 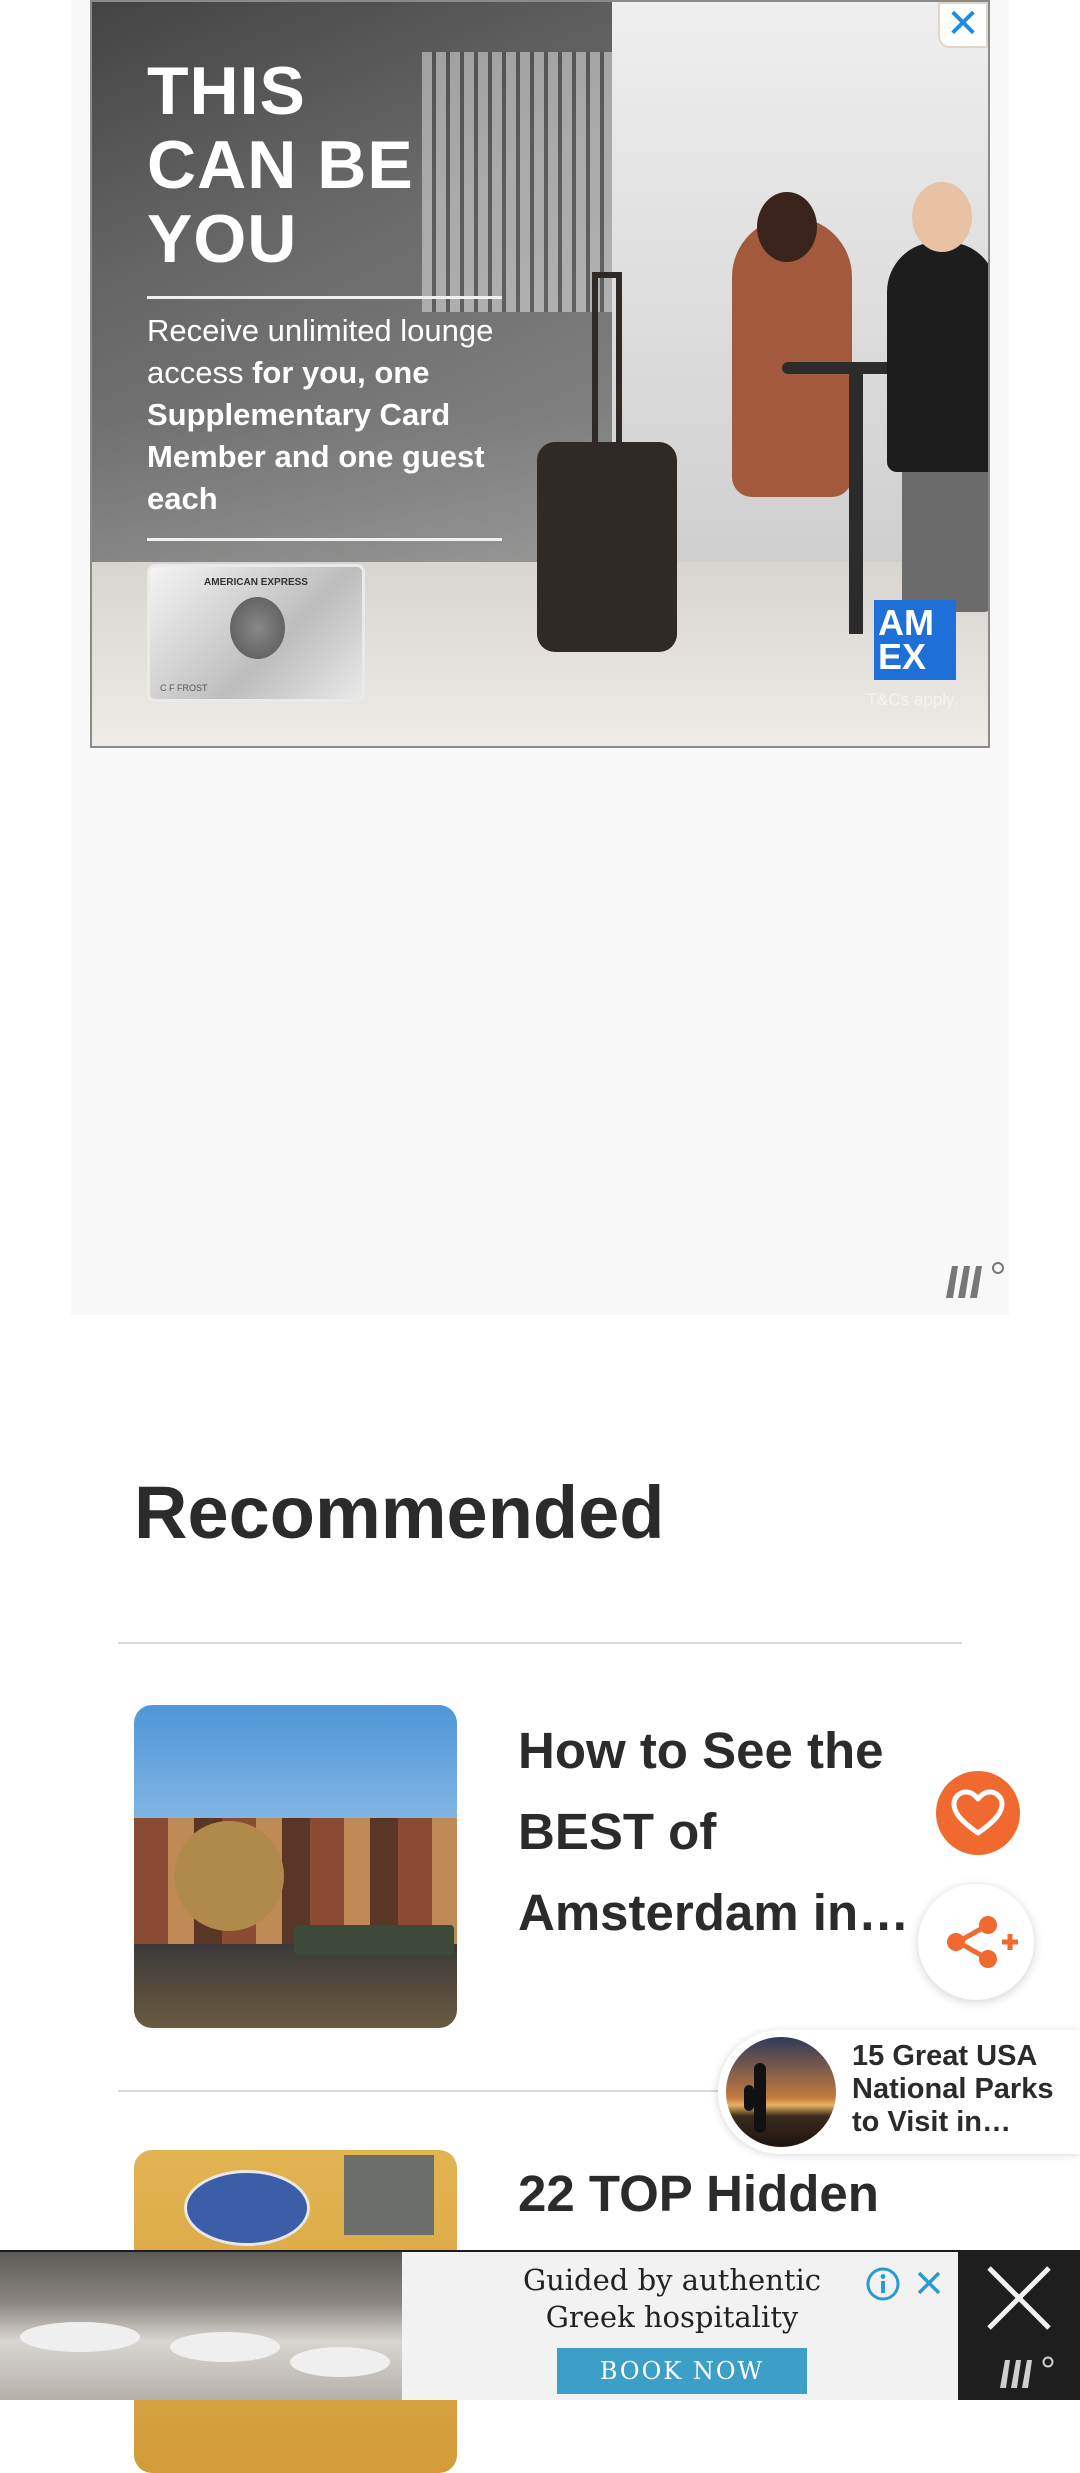 I want to click on cactus-arm, so click(x=749, y=2098).